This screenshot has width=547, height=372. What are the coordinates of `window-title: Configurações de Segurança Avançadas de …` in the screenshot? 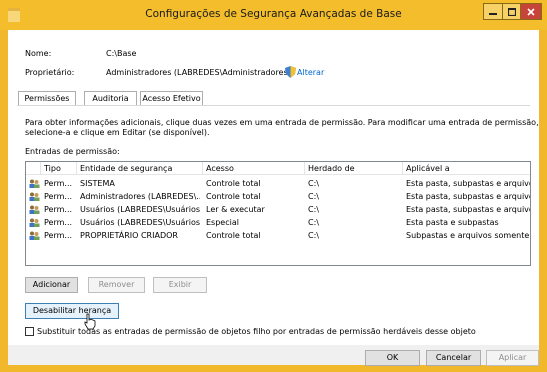 It's located at (273, 14).